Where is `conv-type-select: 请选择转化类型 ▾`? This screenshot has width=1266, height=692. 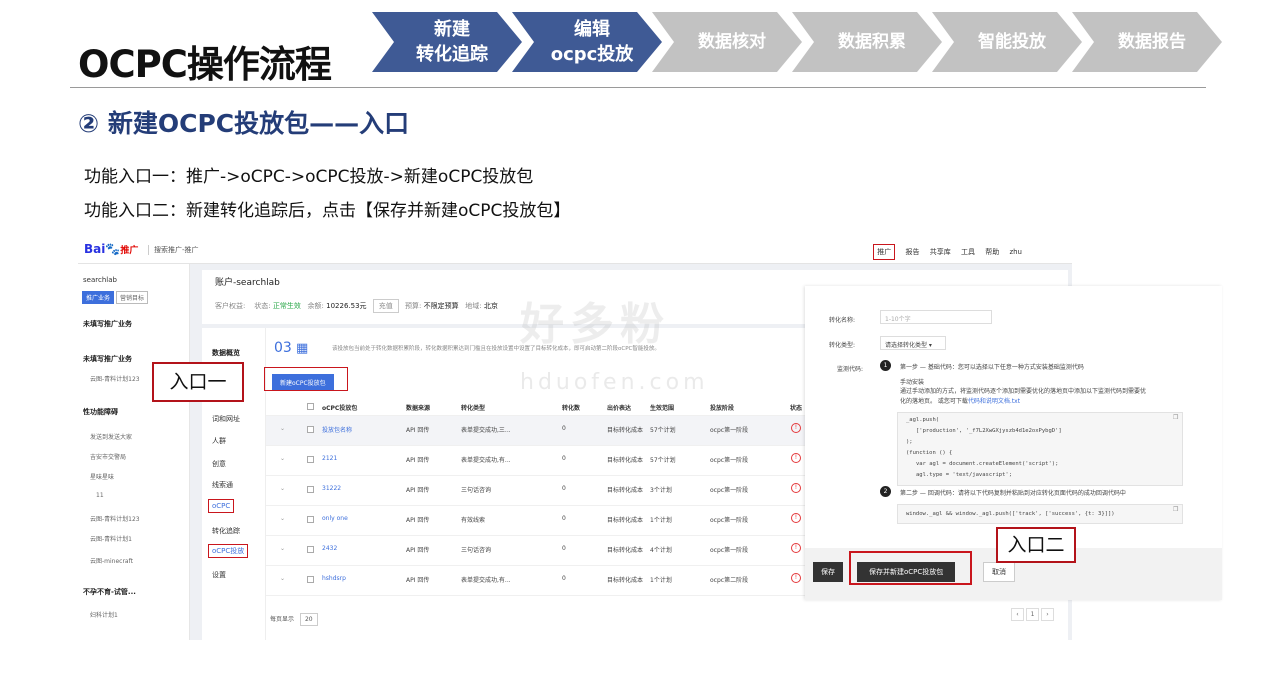
conv-type-select: 请选择转化类型 ▾ is located at coordinates (913, 343).